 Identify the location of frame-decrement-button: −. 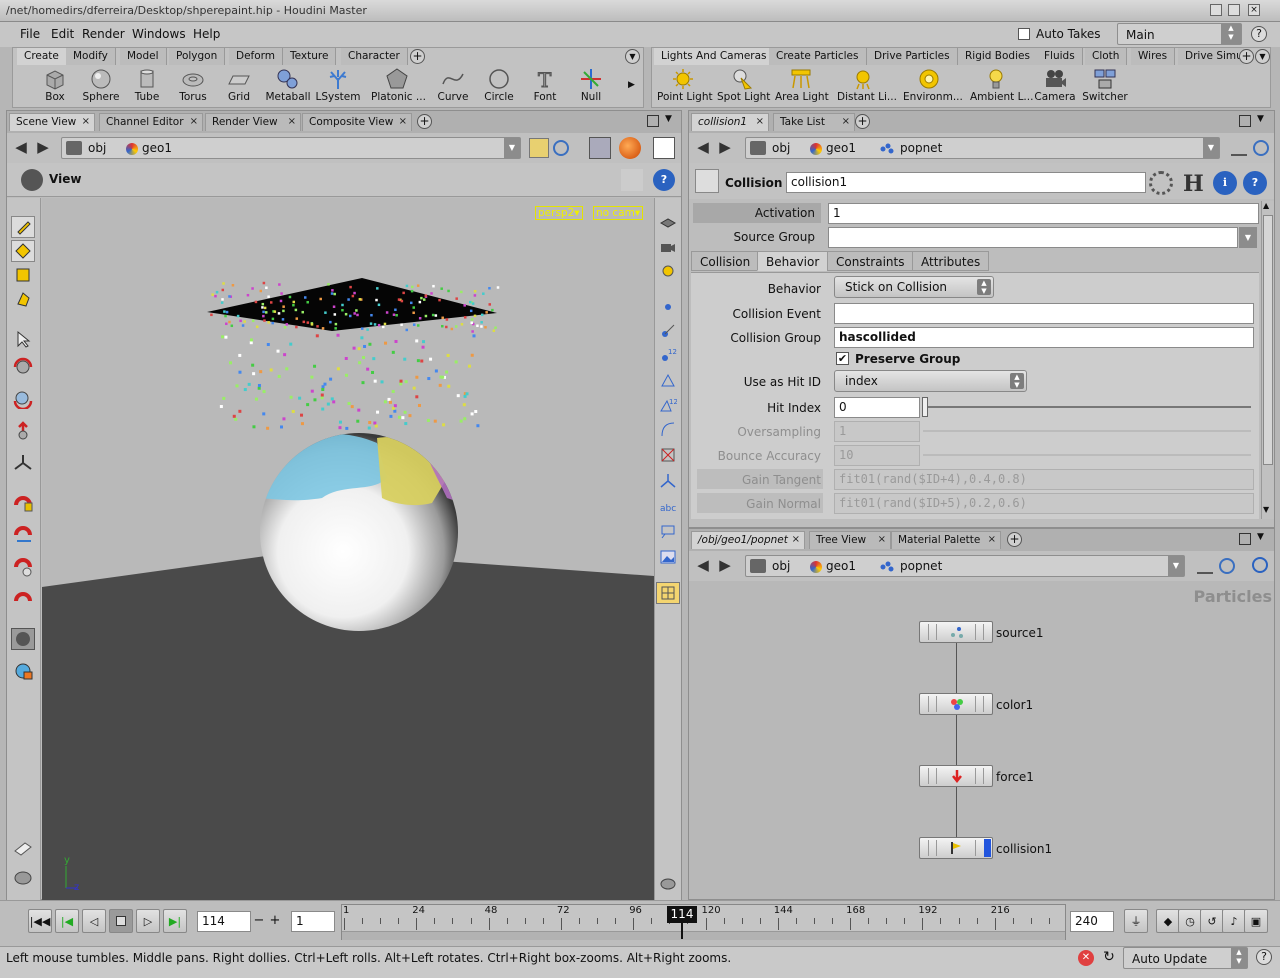
(259, 921).